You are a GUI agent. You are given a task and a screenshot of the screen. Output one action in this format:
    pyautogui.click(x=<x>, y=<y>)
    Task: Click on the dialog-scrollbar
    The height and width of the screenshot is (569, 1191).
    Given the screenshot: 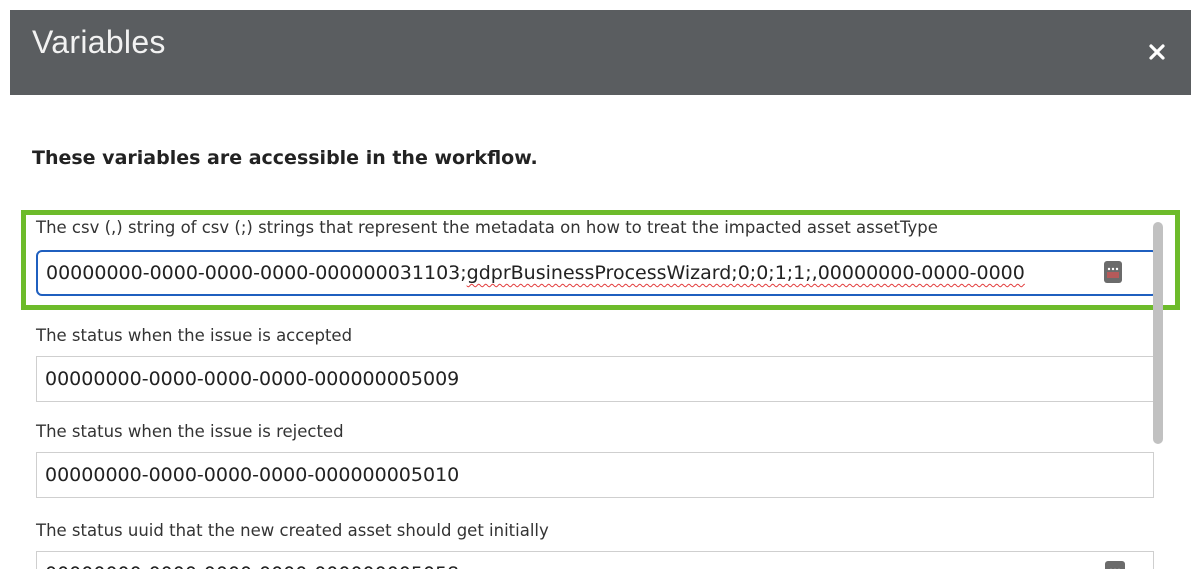 What is the action you would take?
    pyautogui.click(x=1158, y=333)
    